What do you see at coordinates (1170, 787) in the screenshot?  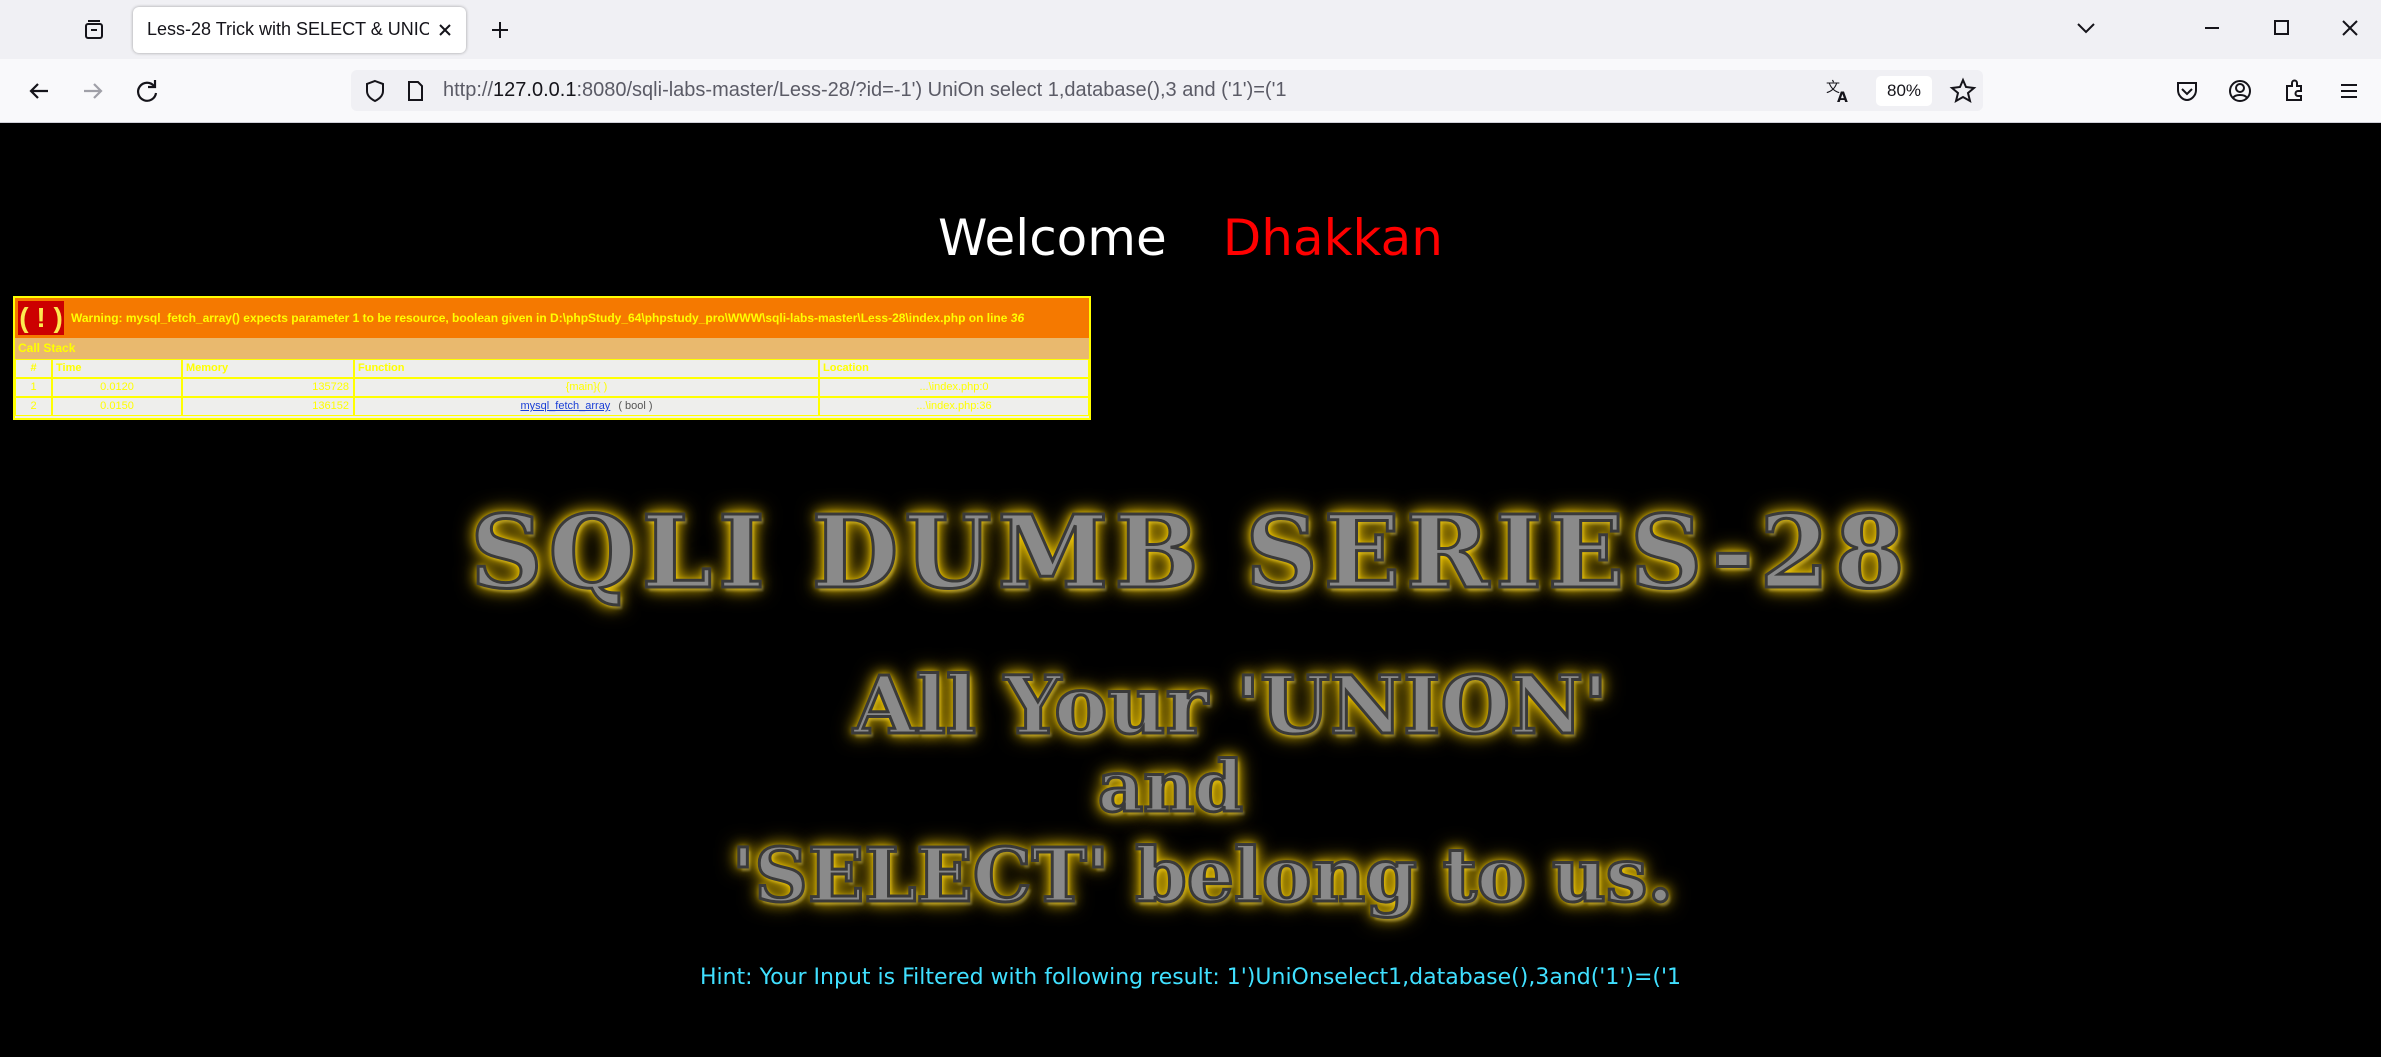 I see `and-title: and` at bounding box center [1170, 787].